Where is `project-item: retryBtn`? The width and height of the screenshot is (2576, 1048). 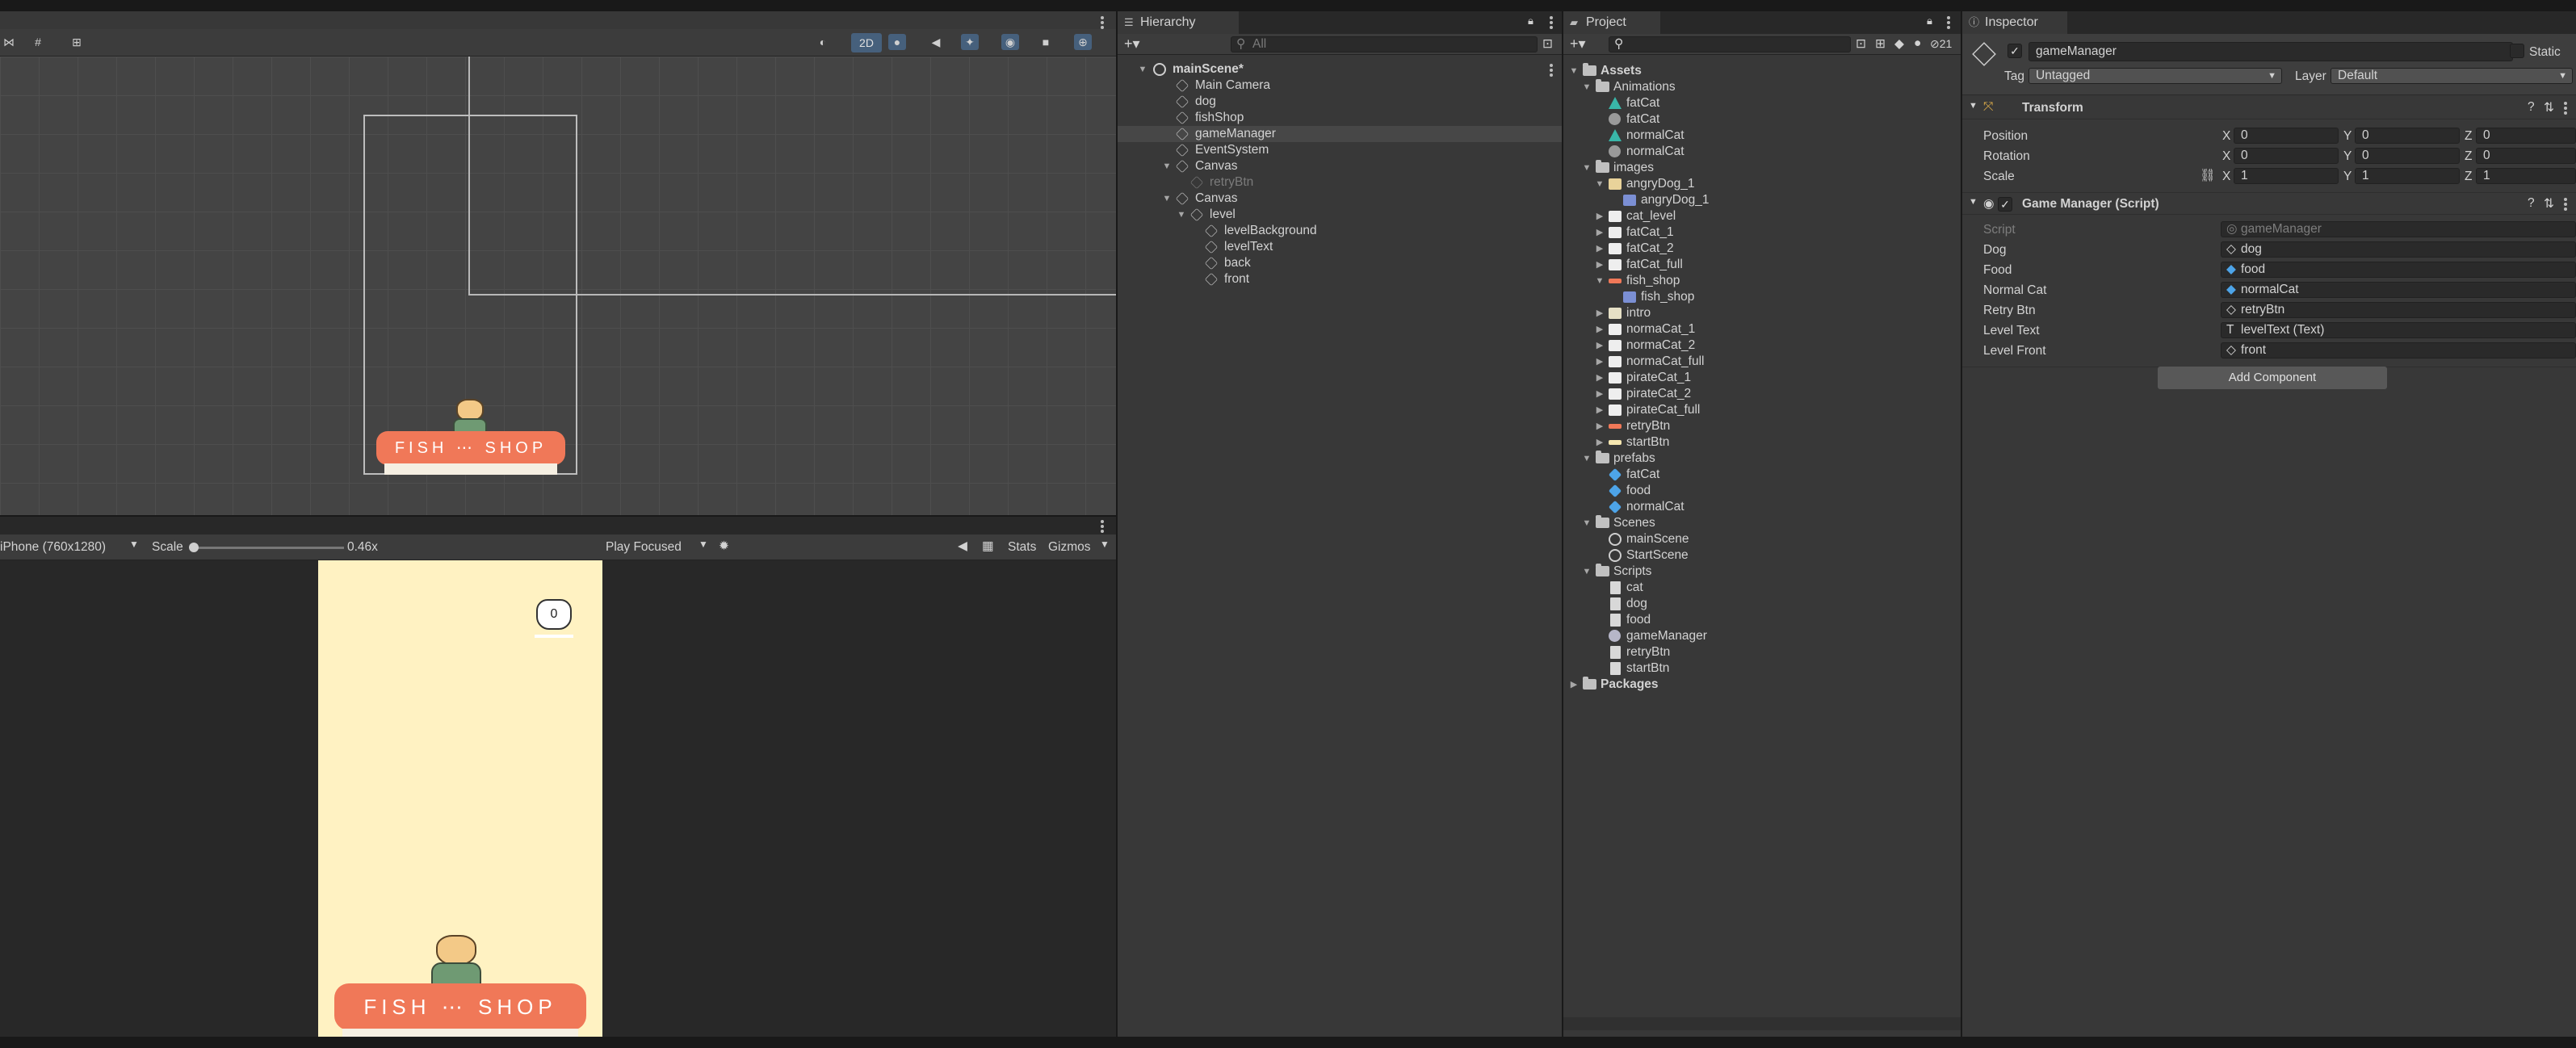 project-item: retryBtn is located at coordinates (1762, 652).